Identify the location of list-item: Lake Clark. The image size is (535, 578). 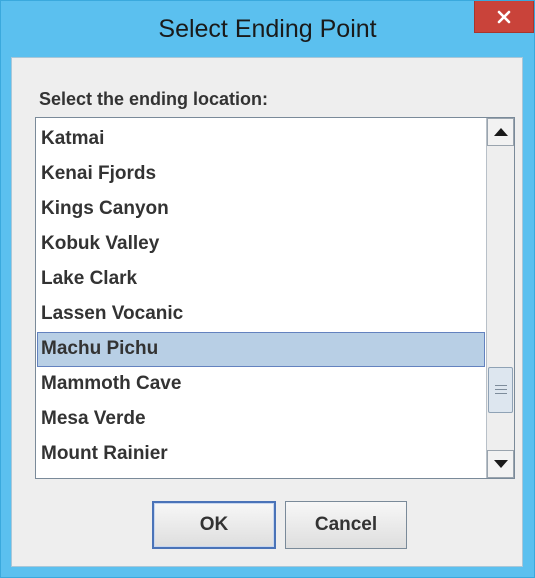
(261, 279).